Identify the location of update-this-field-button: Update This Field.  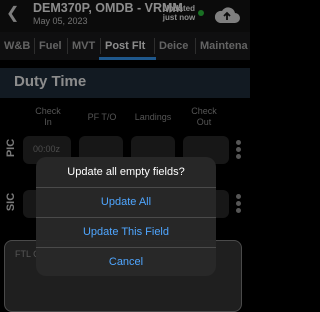
(126, 231).